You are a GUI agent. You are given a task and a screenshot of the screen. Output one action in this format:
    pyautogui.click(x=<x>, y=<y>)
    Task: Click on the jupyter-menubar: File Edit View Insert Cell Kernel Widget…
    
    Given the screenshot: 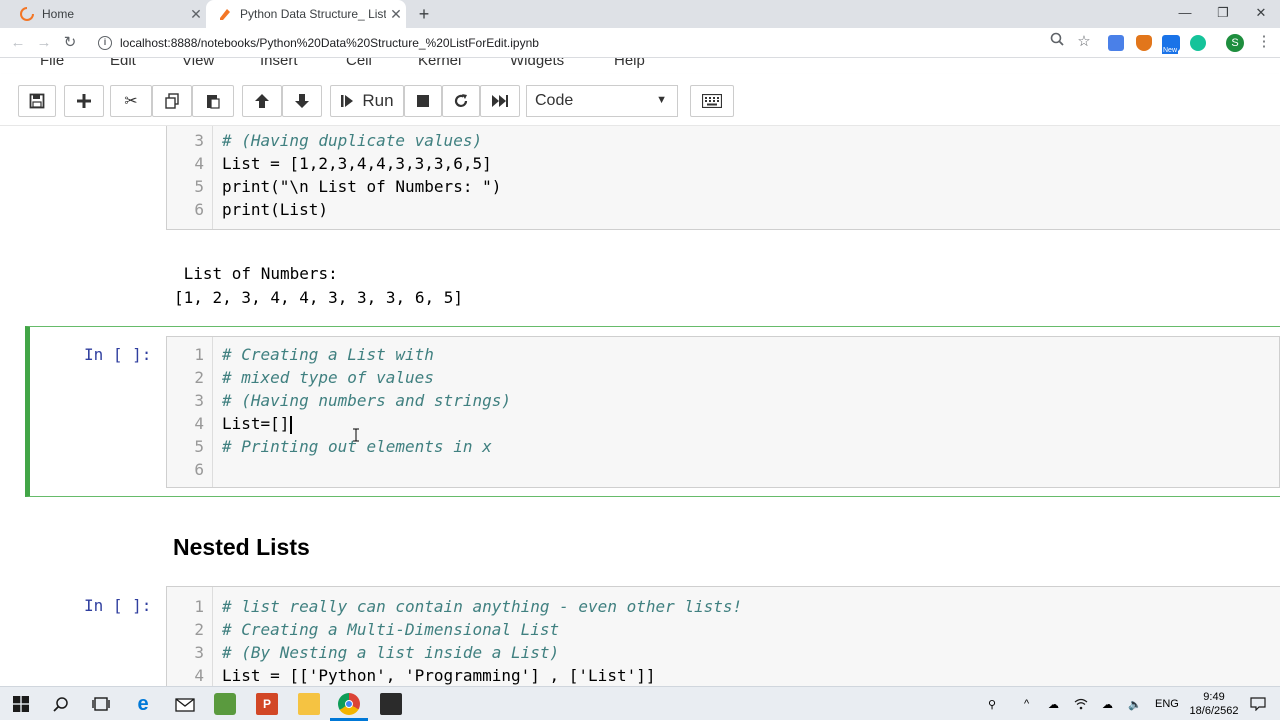 What is the action you would take?
    pyautogui.click(x=650, y=66)
    